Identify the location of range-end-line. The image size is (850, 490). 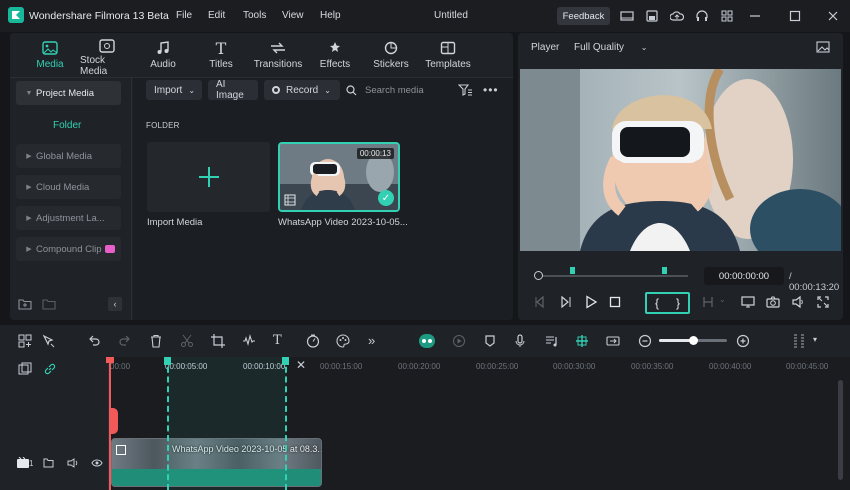
(286, 423).